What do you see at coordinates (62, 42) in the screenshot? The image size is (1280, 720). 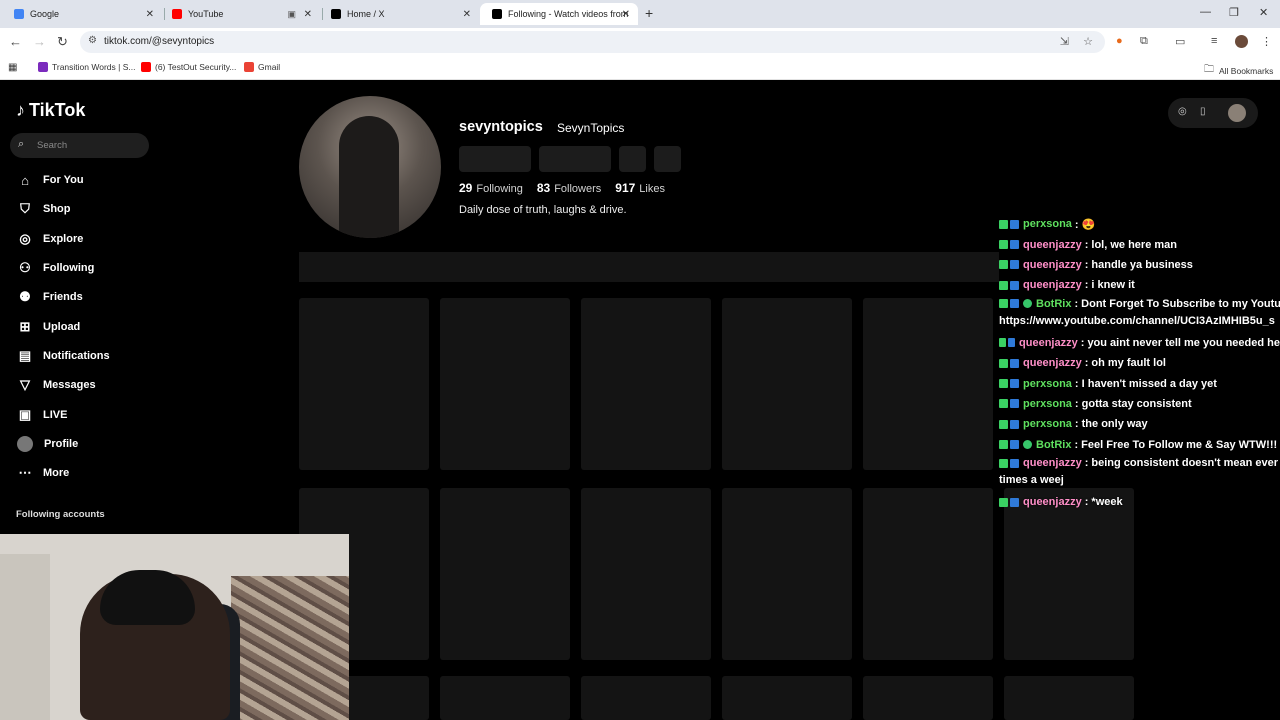 I see `reload-icon: ↻` at bounding box center [62, 42].